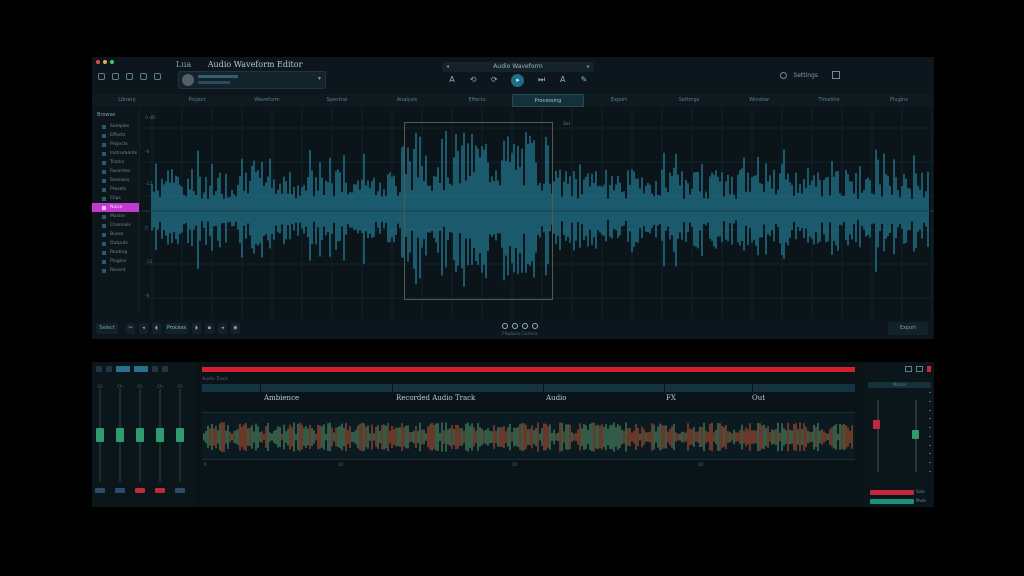 This screenshot has width=1024, height=576. Describe the element at coordinates (407, 100) in the screenshot. I see `tab-analysis: Analysis` at that location.